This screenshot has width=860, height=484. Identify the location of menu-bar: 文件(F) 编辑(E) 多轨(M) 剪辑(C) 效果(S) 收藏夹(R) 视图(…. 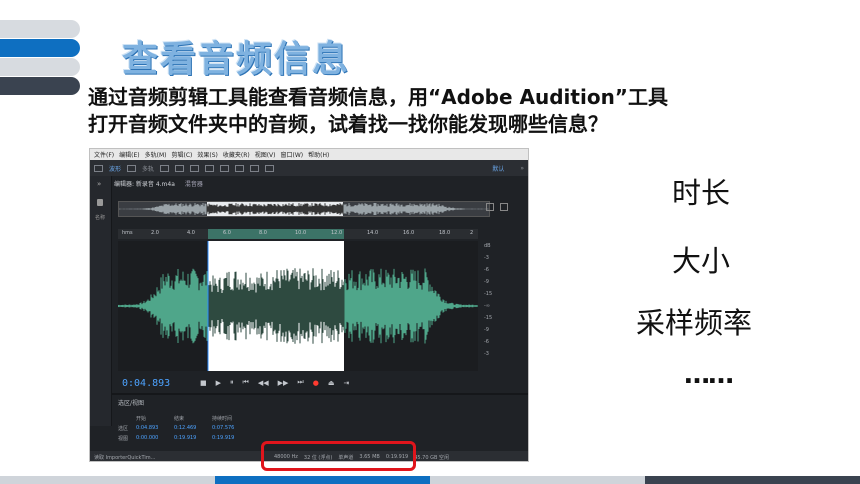
(309, 154).